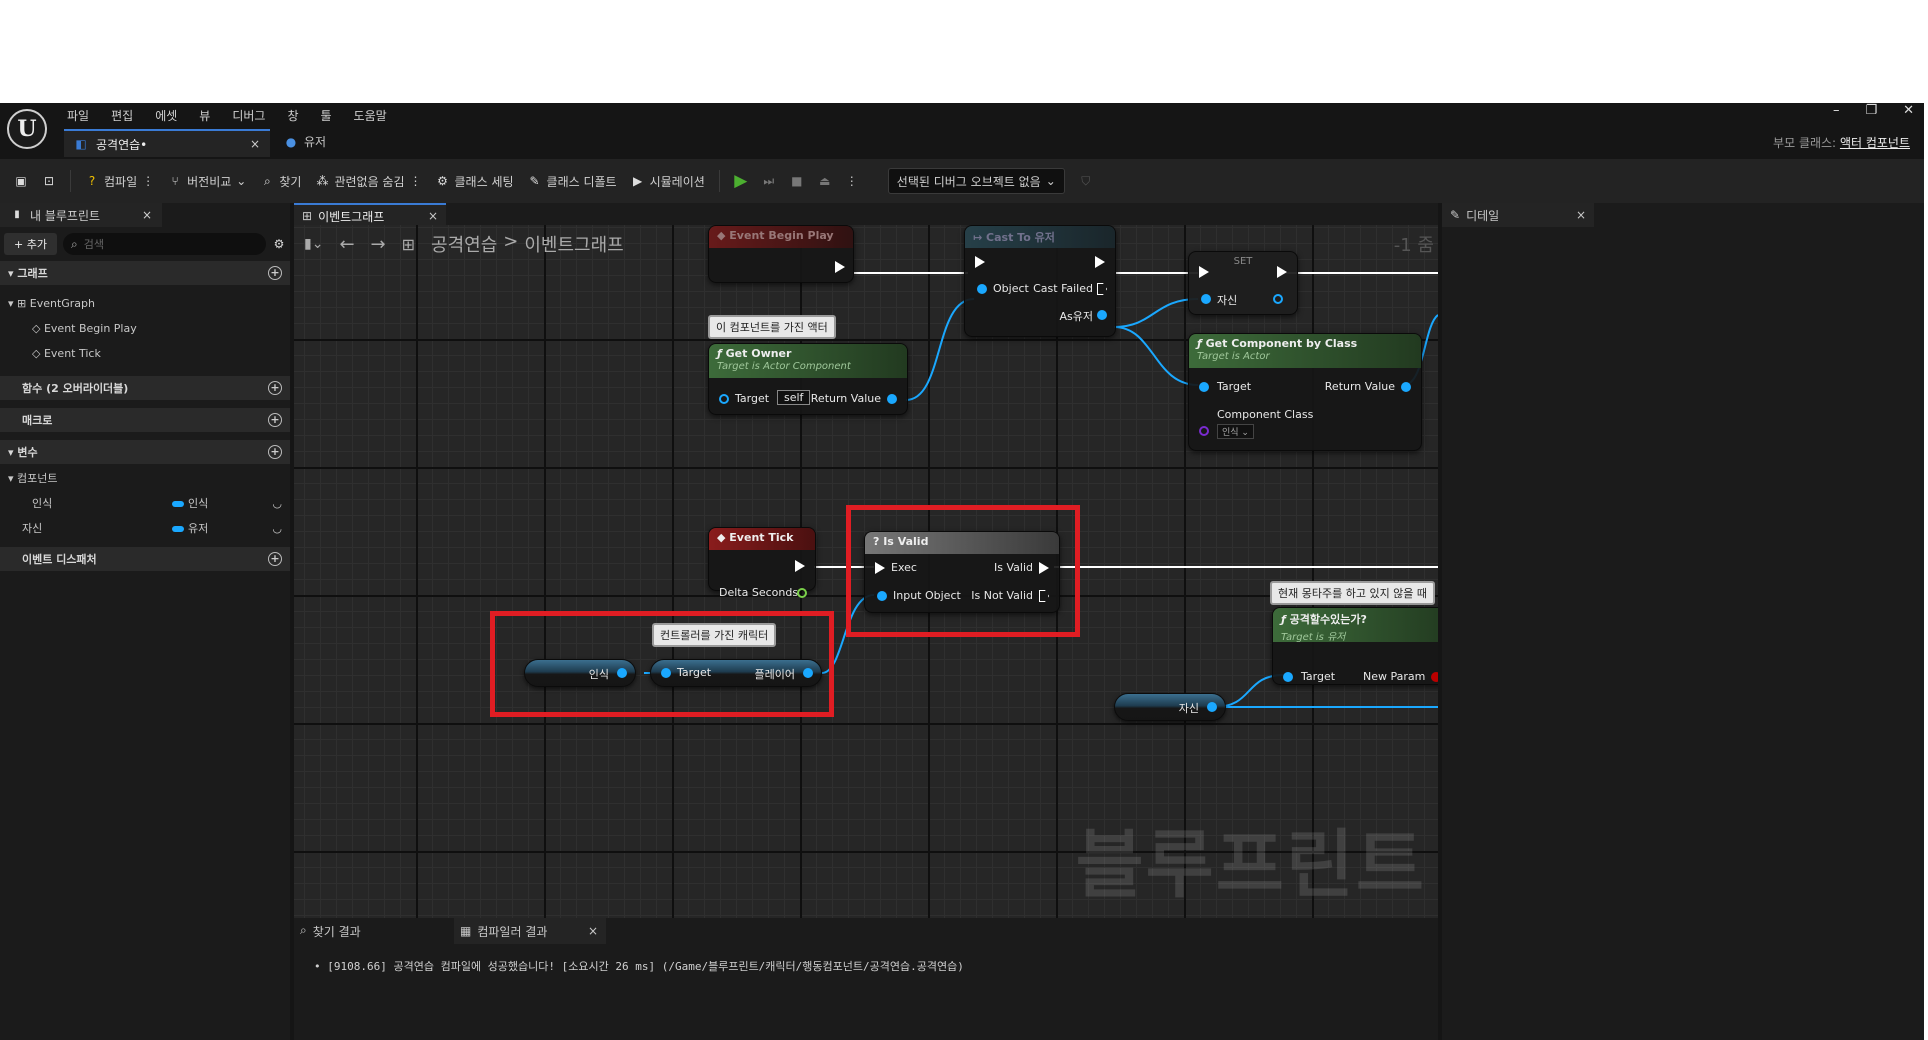  Describe the element at coordinates (78, 115) in the screenshot. I see `menu-file: 파일` at that location.